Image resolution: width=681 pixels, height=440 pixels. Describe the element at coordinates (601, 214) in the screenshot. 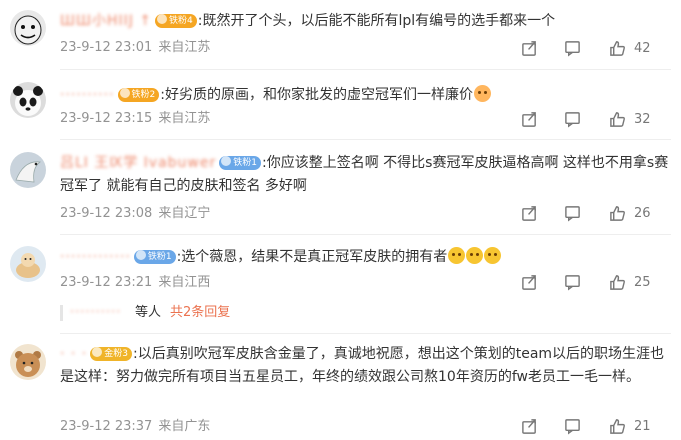

I see `comment-actions: 26` at that location.